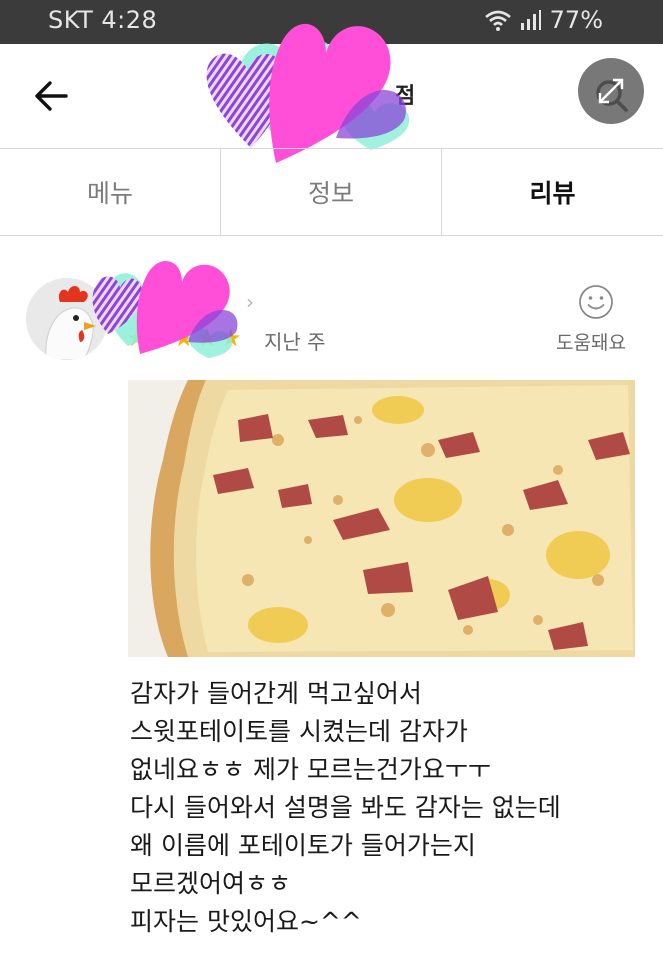  I want to click on review-line: 왜 이름에 포테이토가 들어가는지, so click(303, 845).